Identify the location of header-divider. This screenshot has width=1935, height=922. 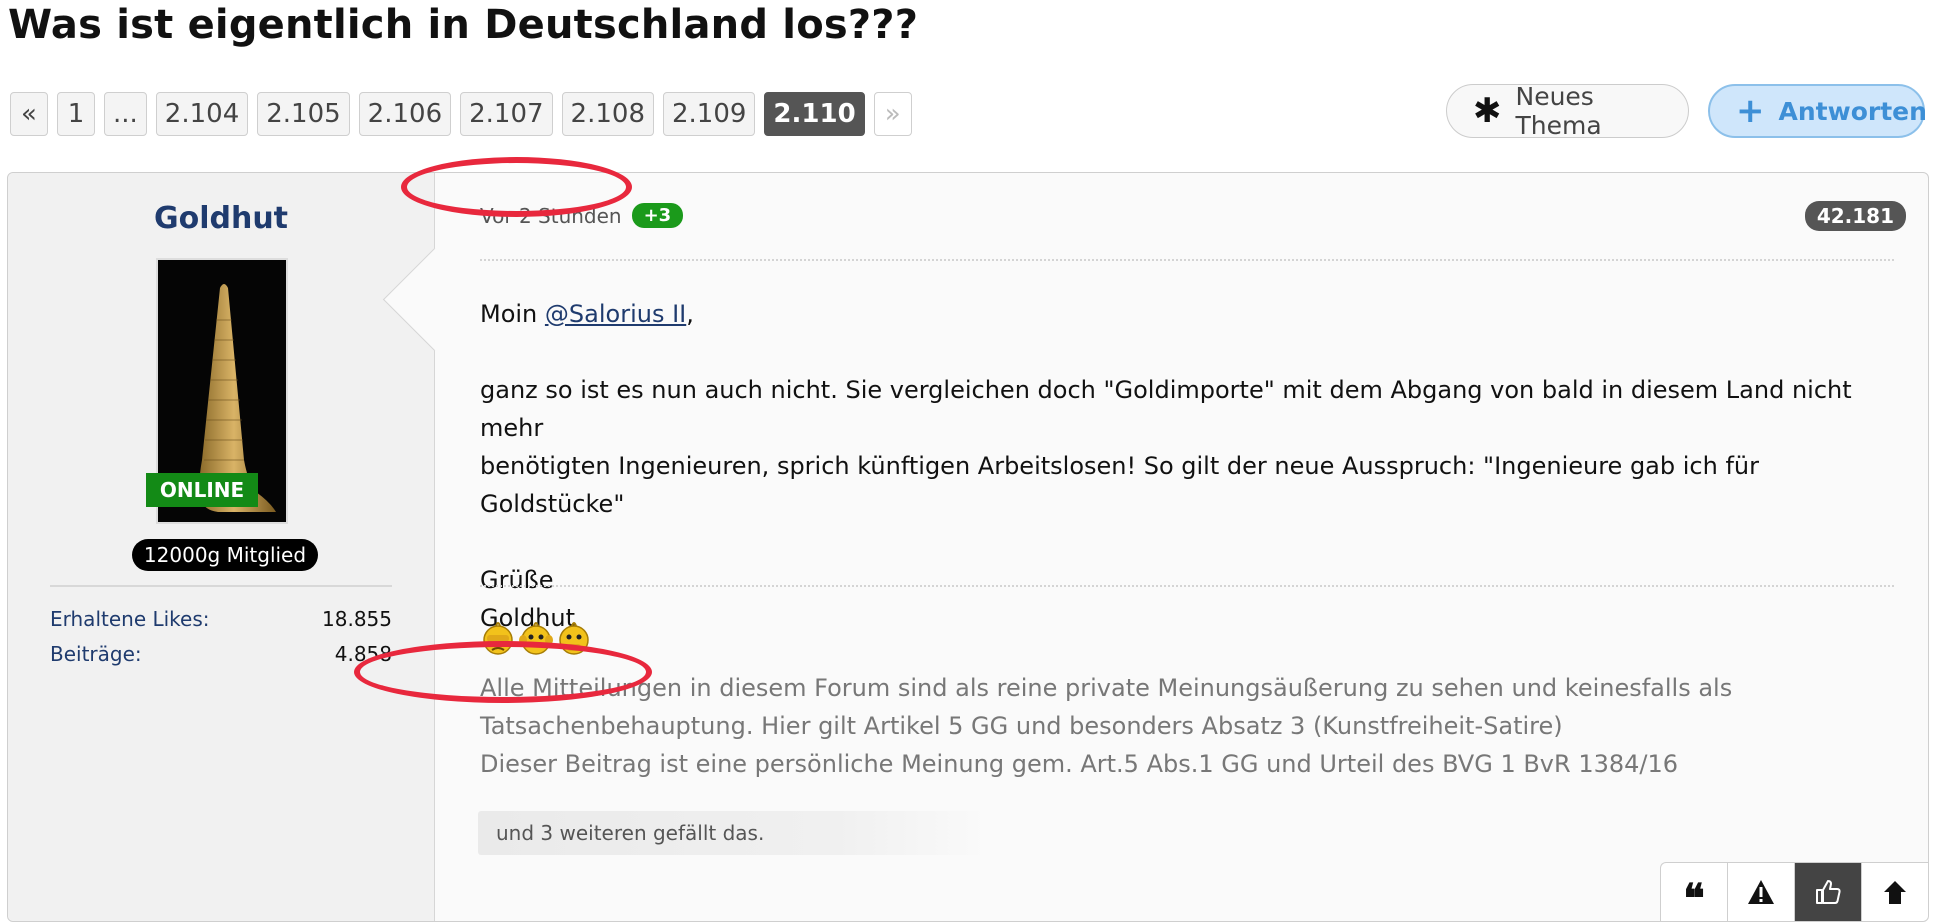
(1187, 260).